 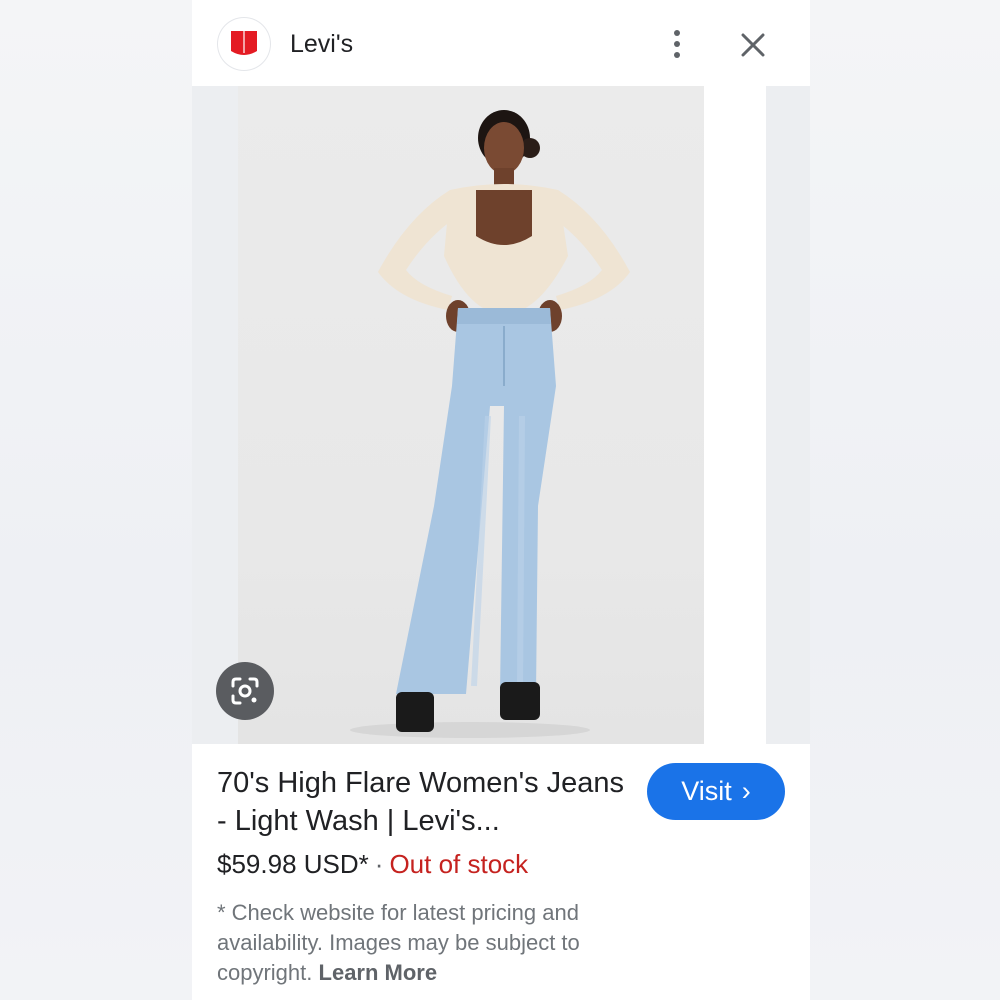 I want to click on source-logo, so click(x=244, y=44).